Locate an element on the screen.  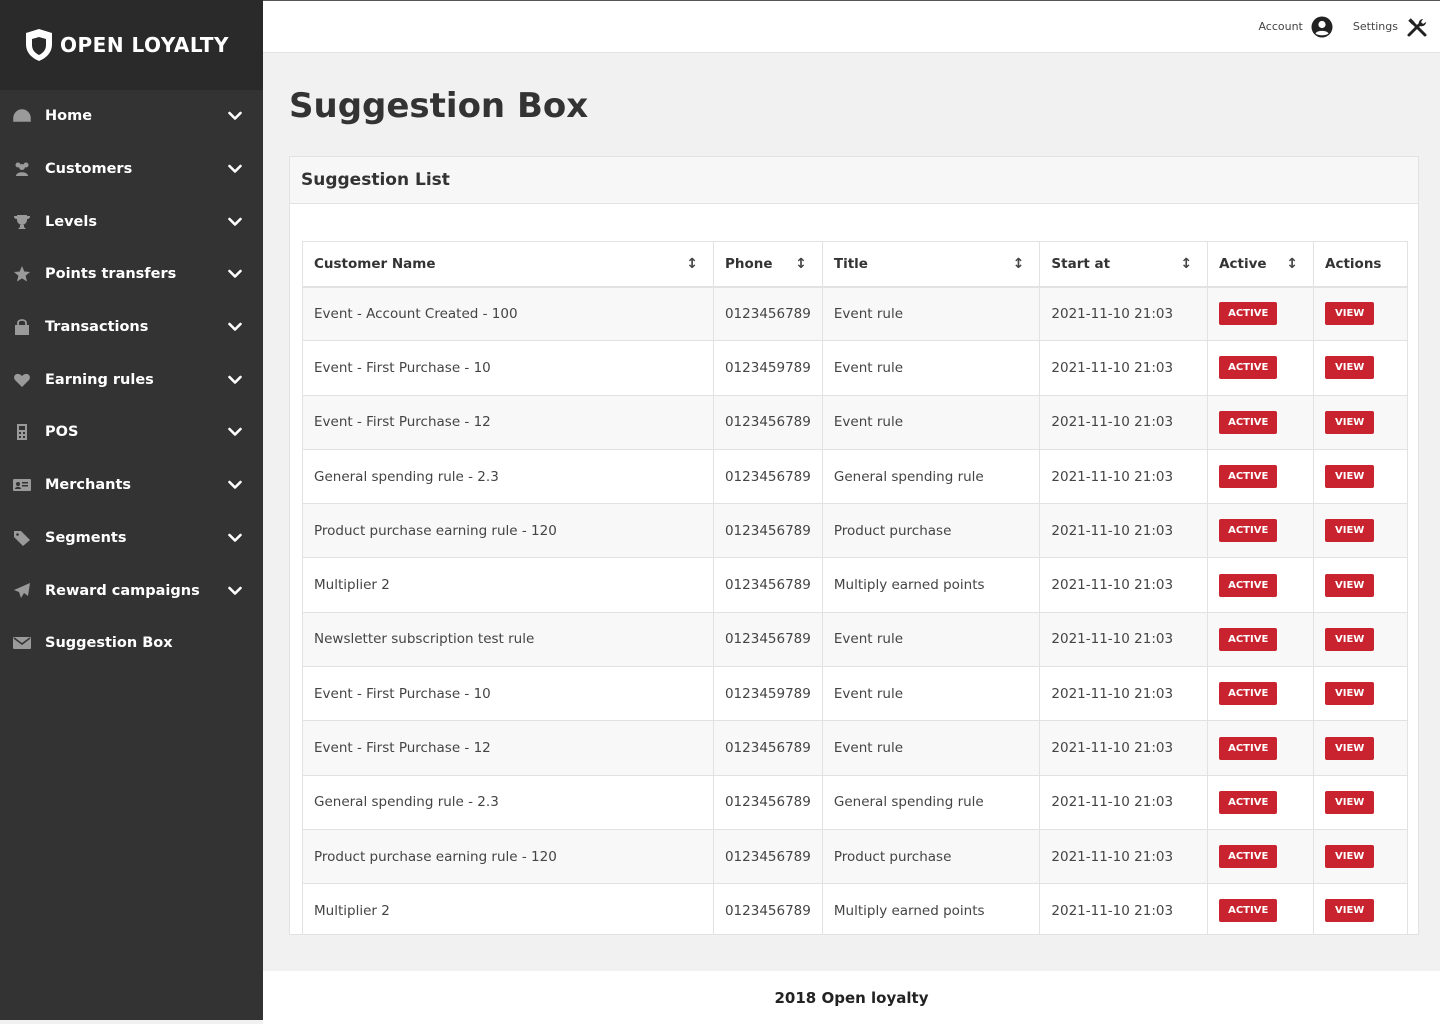
settings-link: Settings is located at coordinates (1390, 27).